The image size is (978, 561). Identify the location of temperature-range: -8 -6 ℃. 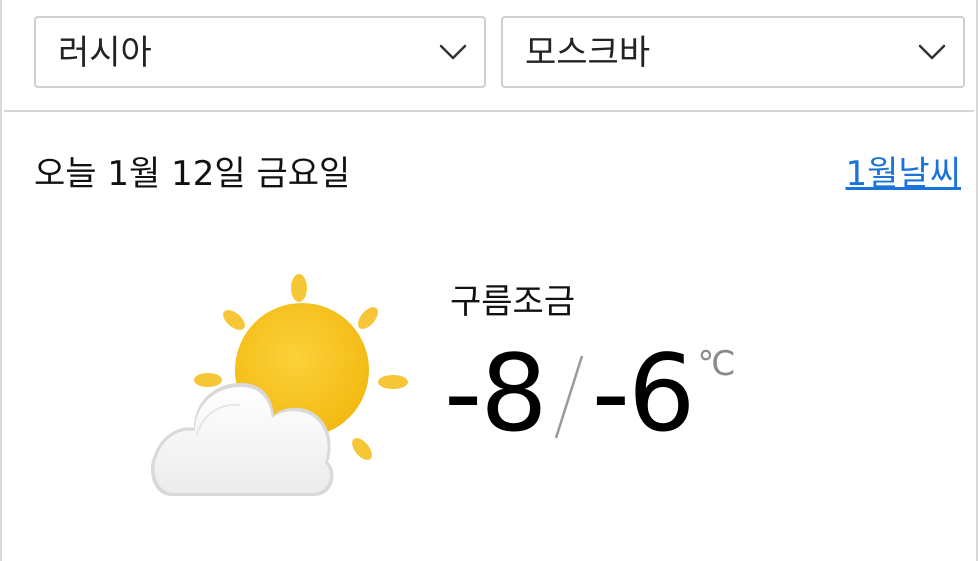
(590, 394).